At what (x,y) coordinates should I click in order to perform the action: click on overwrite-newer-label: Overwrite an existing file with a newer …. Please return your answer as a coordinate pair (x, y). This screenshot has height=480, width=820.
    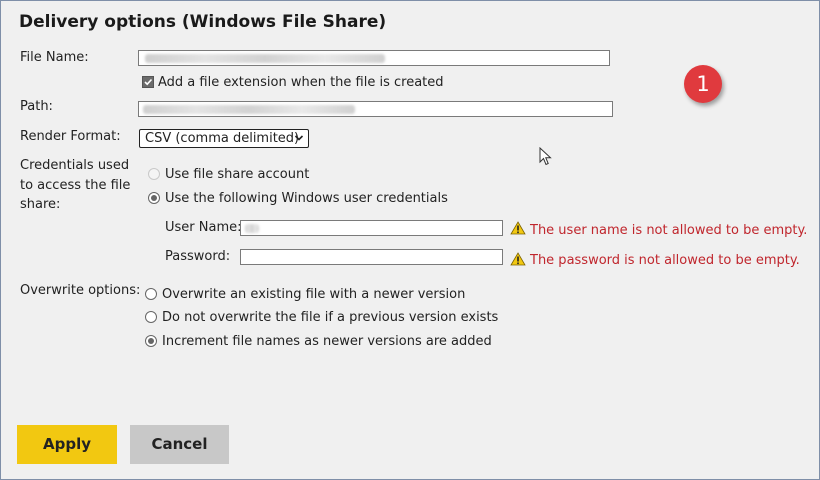
    Looking at the image, I should click on (314, 294).